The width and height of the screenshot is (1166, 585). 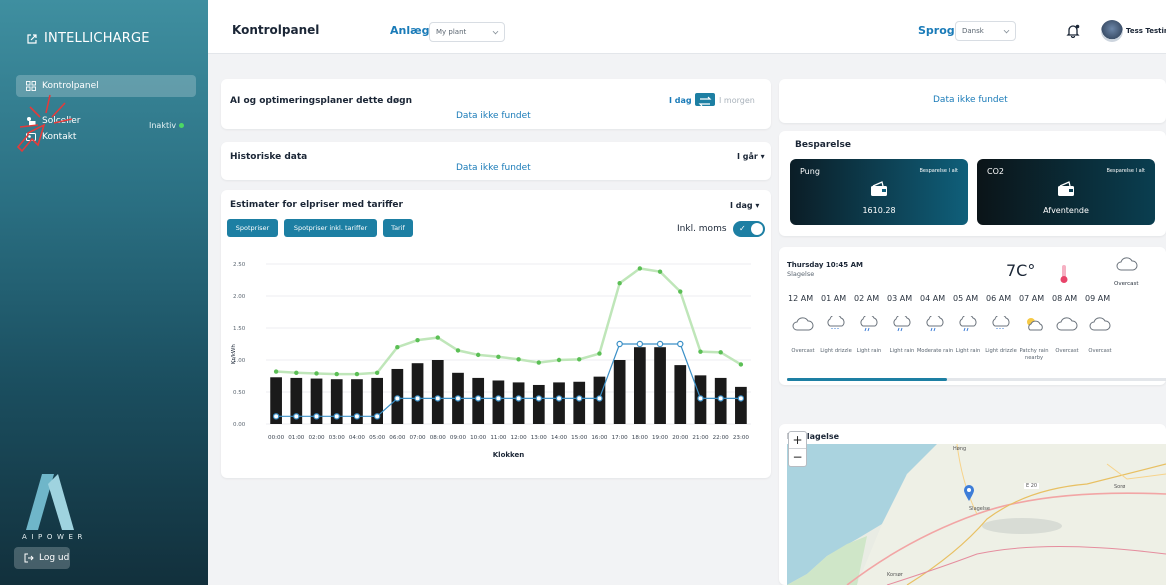 I want to click on x-tick-label: 02:00, so click(x=316, y=438).